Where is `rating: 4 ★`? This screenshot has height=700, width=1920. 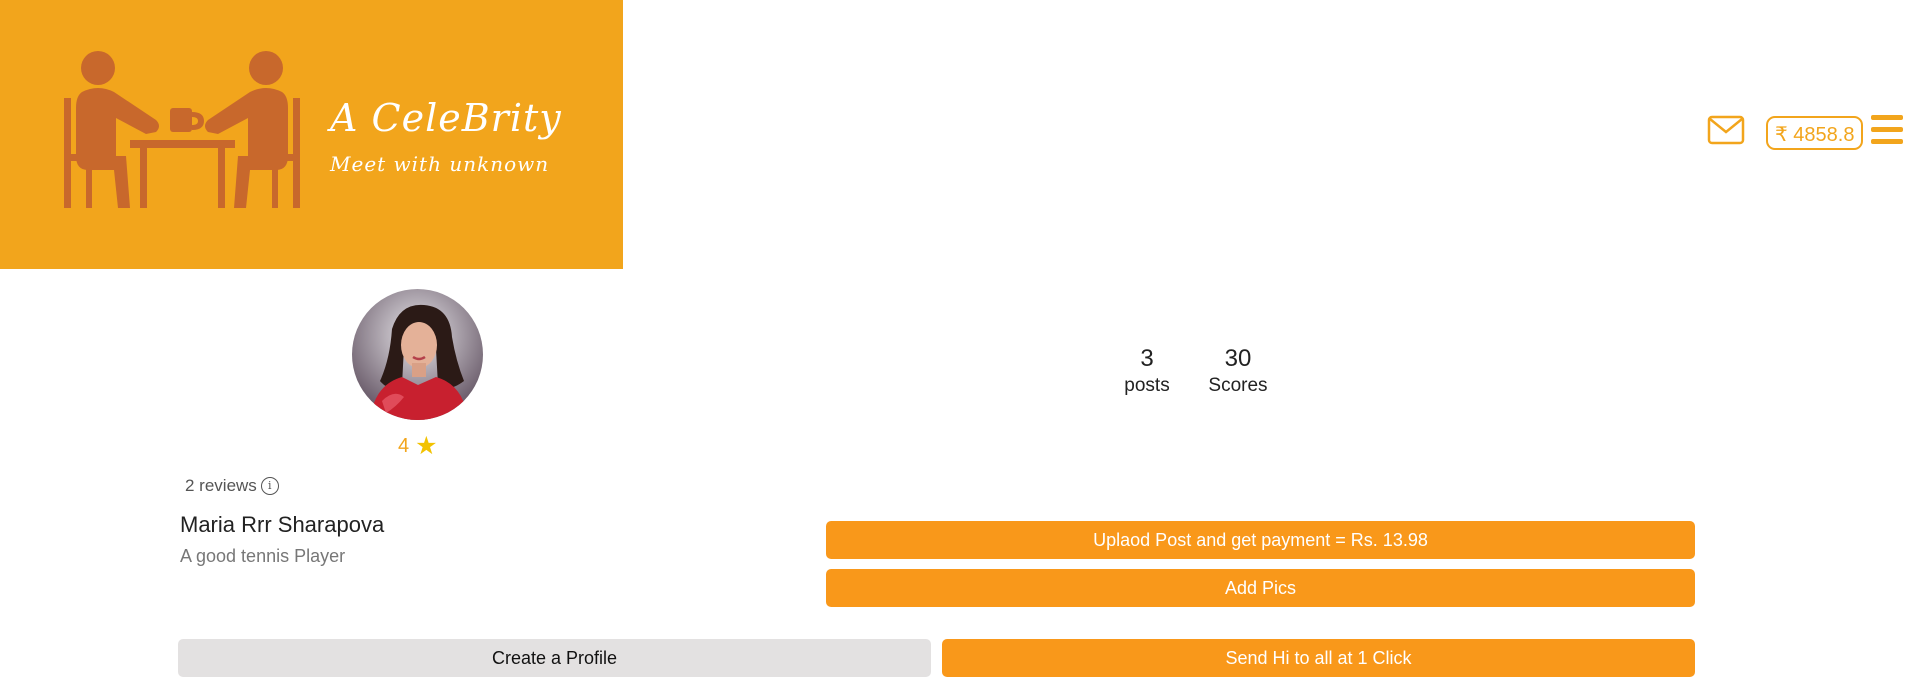 rating: 4 ★ is located at coordinates (418, 446).